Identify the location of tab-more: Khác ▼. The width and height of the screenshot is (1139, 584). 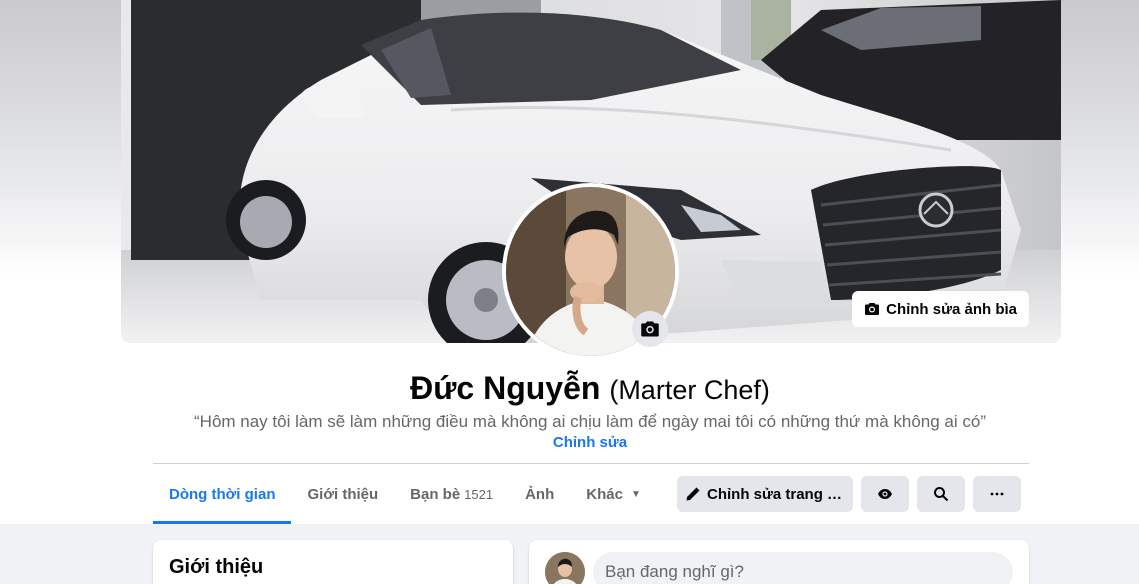
(613, 494).